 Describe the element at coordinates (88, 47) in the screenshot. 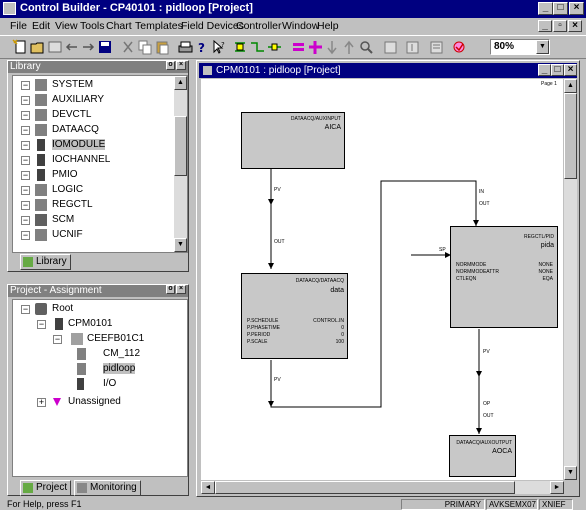

I see `forward-arrow-icon` at that location.